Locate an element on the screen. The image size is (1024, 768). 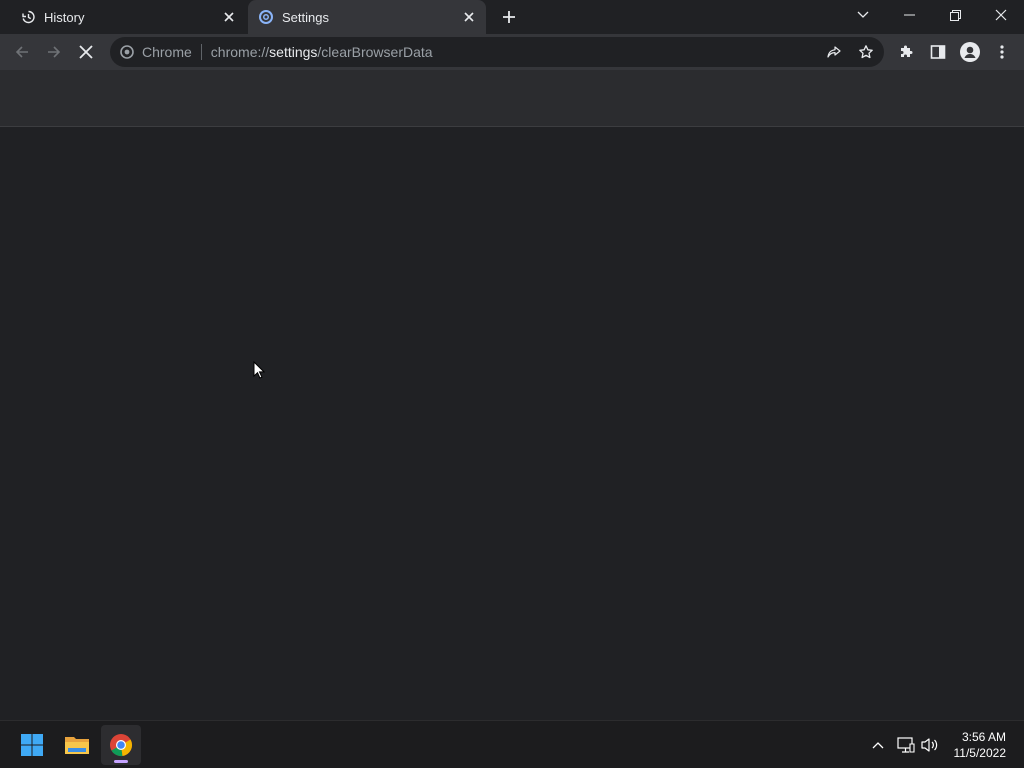
file-explorer-icon is located at coordinates (77, 745).